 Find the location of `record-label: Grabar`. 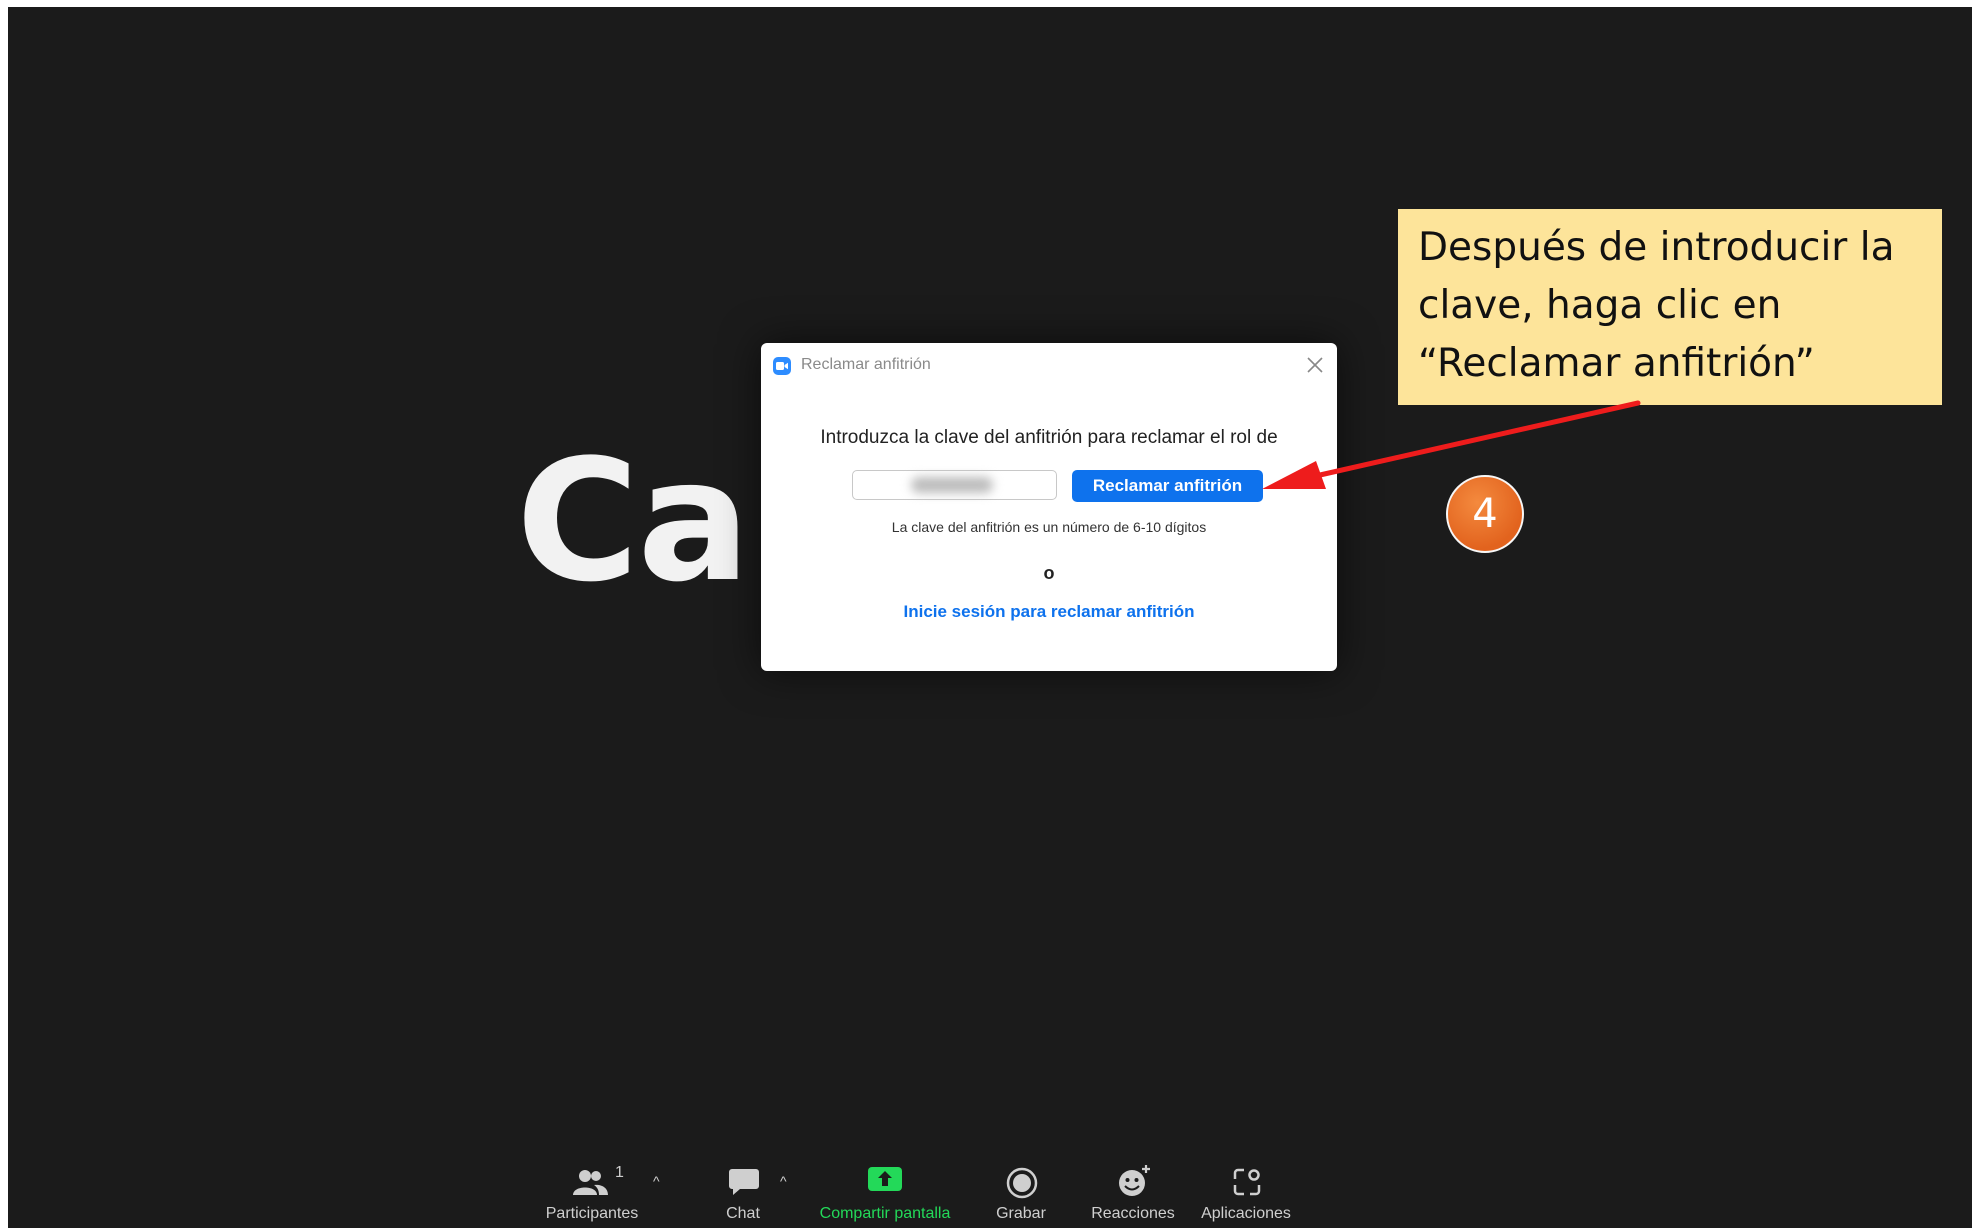

record-label: Grabar is located at coordinates (1021, 1213).